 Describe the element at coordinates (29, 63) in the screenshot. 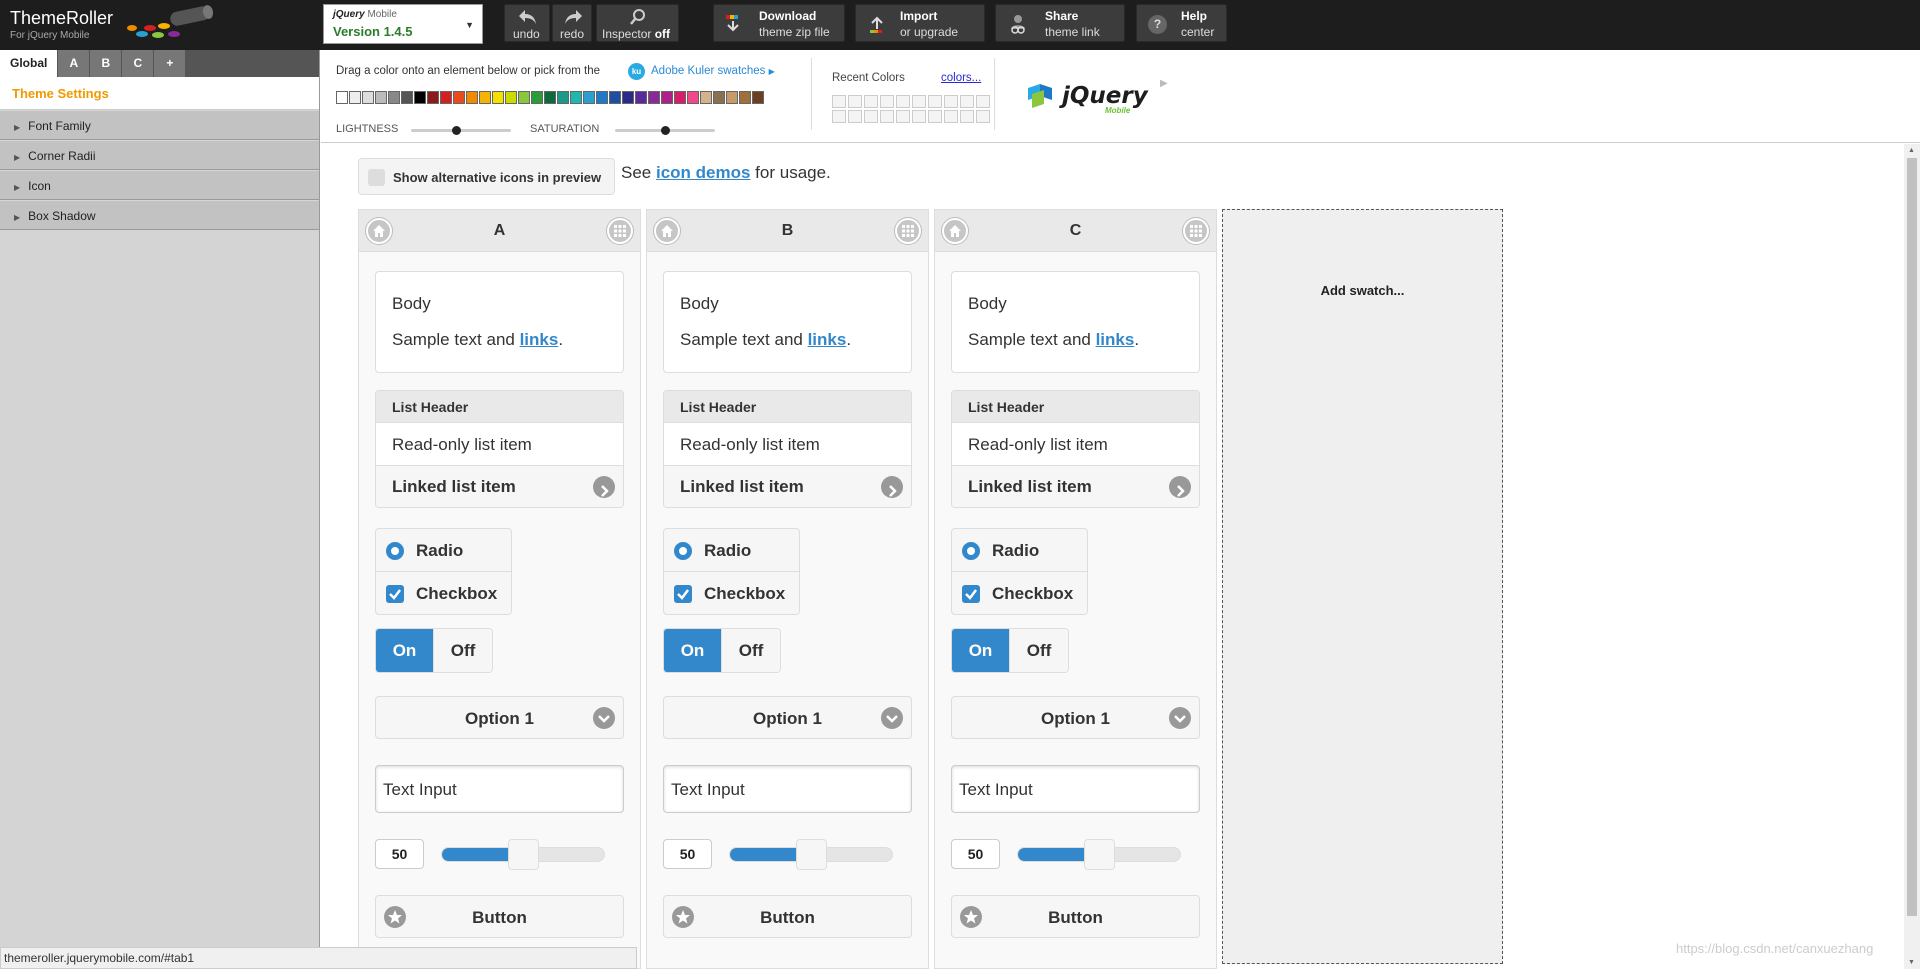

I see `tab-global: Global` at that location.